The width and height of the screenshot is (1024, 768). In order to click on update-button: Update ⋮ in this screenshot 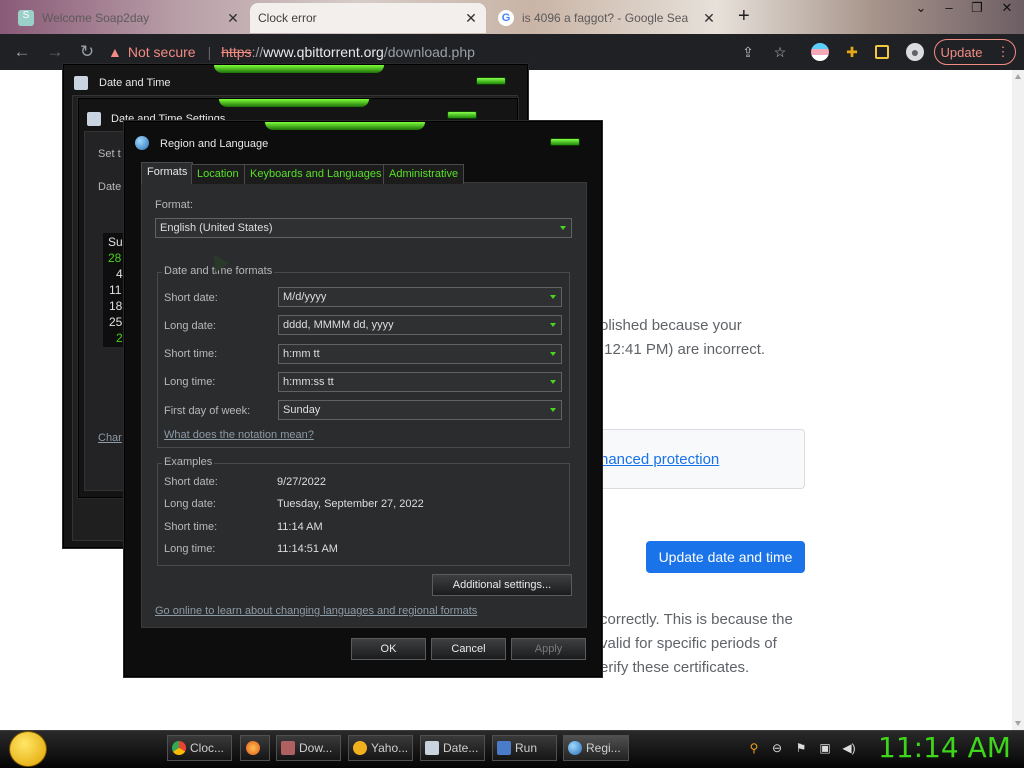, I will do `click(975, 52)`.